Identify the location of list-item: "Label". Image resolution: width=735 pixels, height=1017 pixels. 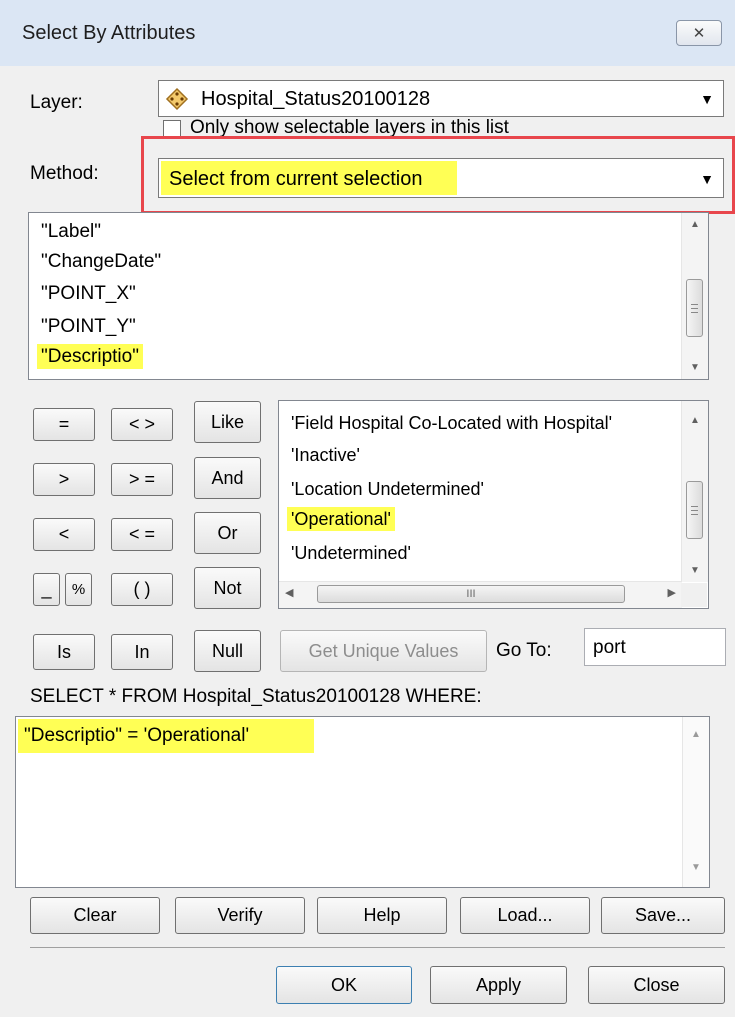
(71, 232).